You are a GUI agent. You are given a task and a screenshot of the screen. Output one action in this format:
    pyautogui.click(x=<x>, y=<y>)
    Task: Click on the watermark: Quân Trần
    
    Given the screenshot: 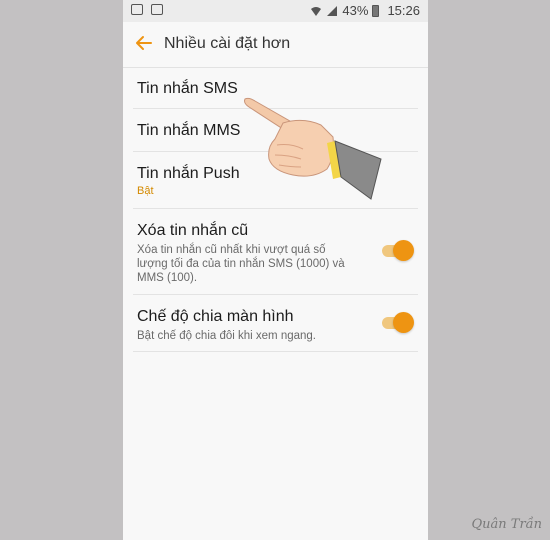 What is the action you would take?
    pyautogui.click(x=506, y=524)
    